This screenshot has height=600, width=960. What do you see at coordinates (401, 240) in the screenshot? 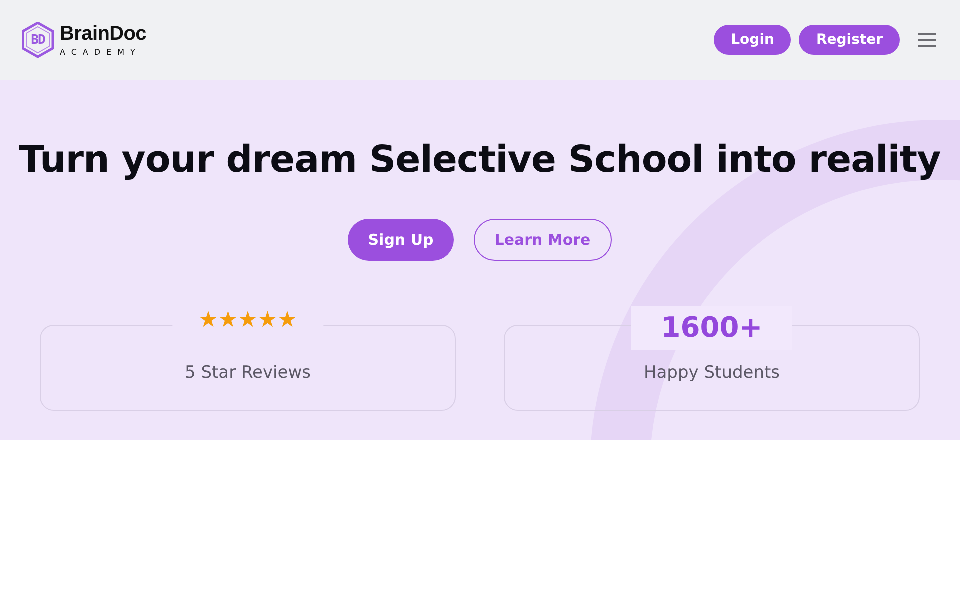
I see `signup-button: Sign Up` at bounding box center [401, 240].